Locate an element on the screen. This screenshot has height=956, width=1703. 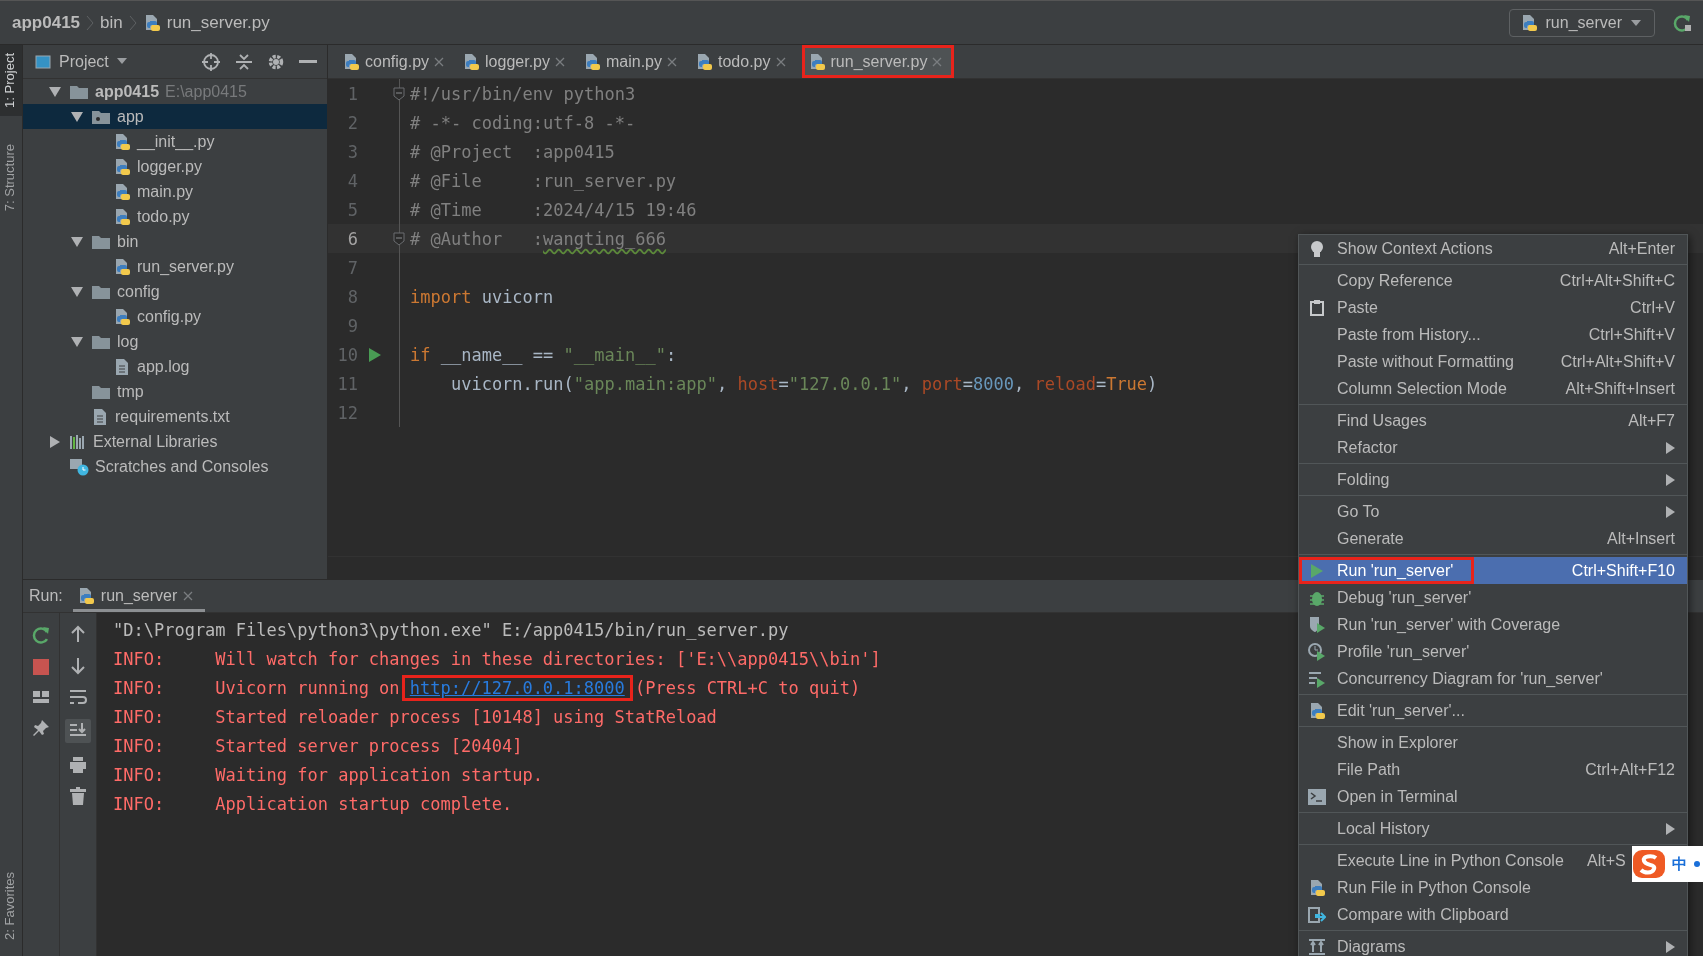
line-number: 6 is located at coordinates (352, 238).